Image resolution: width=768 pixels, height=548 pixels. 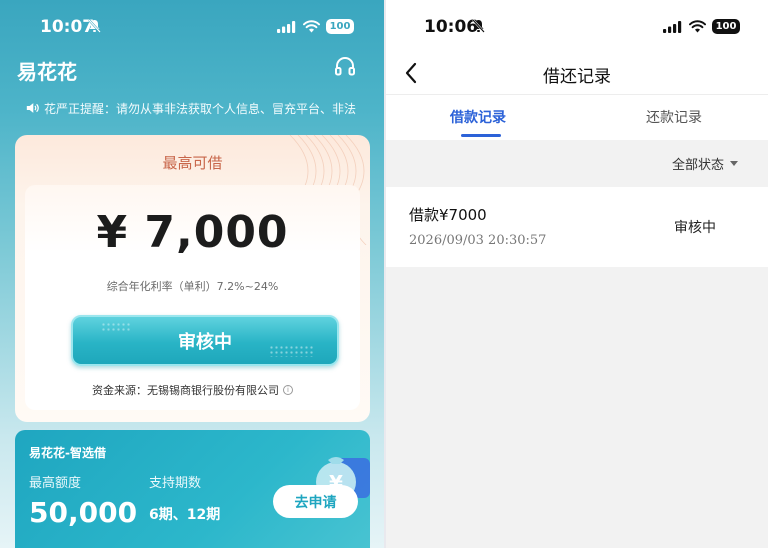 What do you see at coordinates (577, 227) in the screenshot?
I see `loan-record-item: 借款¥7000 2026/09/03 20:30:57 审核中` at bounding box center [577, 227].